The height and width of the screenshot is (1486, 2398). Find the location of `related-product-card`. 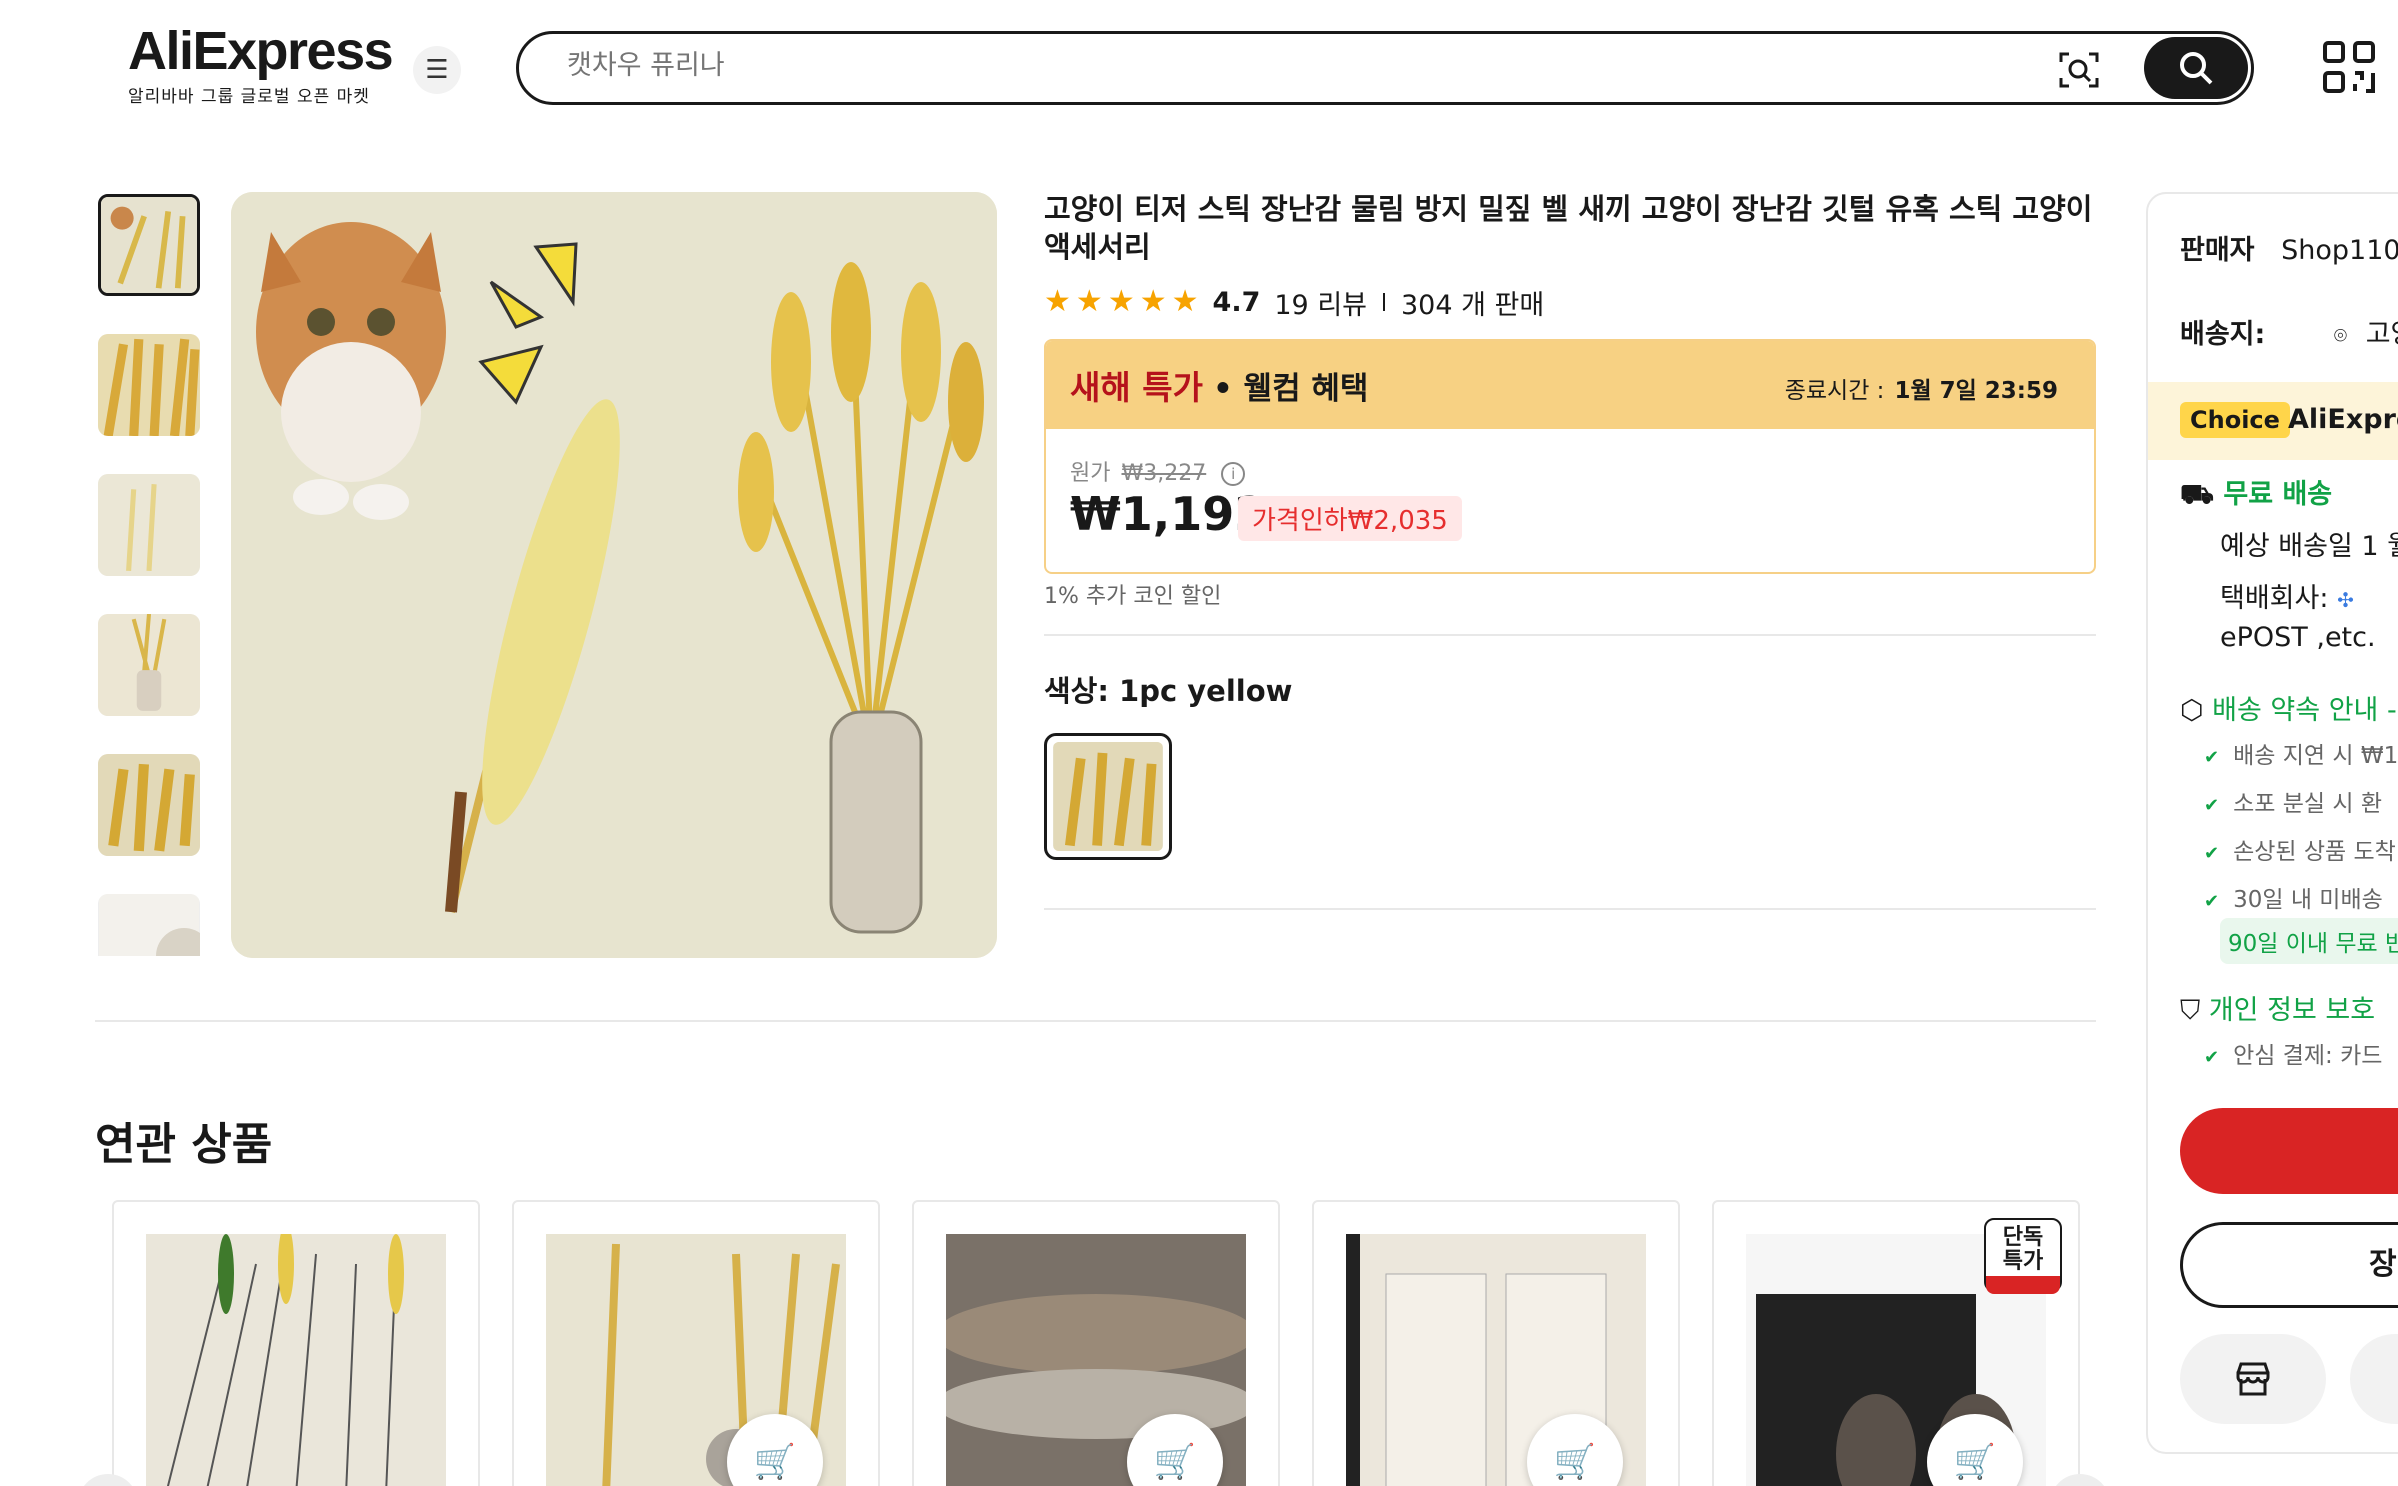

related-product-card is located at coordinates (296, 1343).